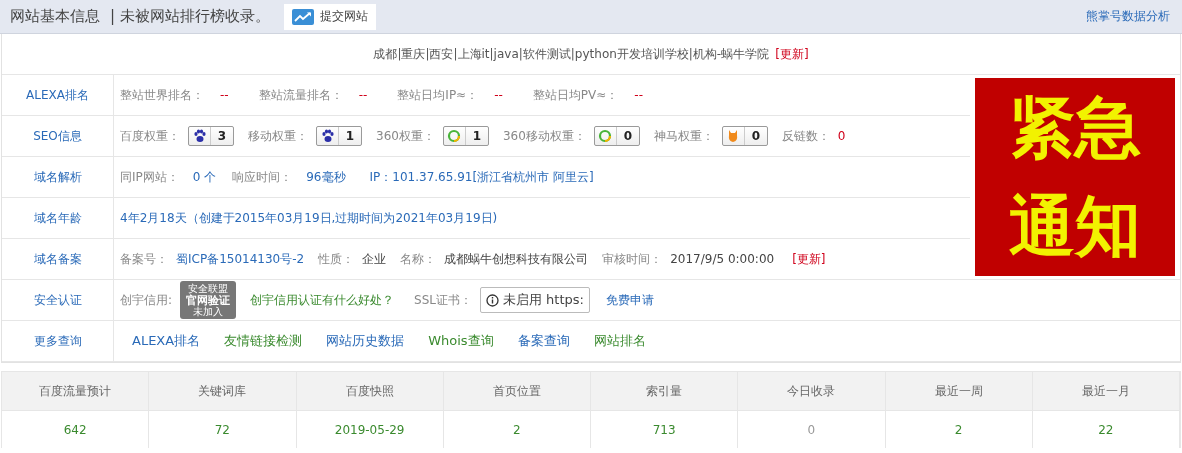 This screenshot has height=453, width=1182. Describe the element at coordinates (150, 136) in the screenshot. I see `field-label: 百度权重：` at that location.